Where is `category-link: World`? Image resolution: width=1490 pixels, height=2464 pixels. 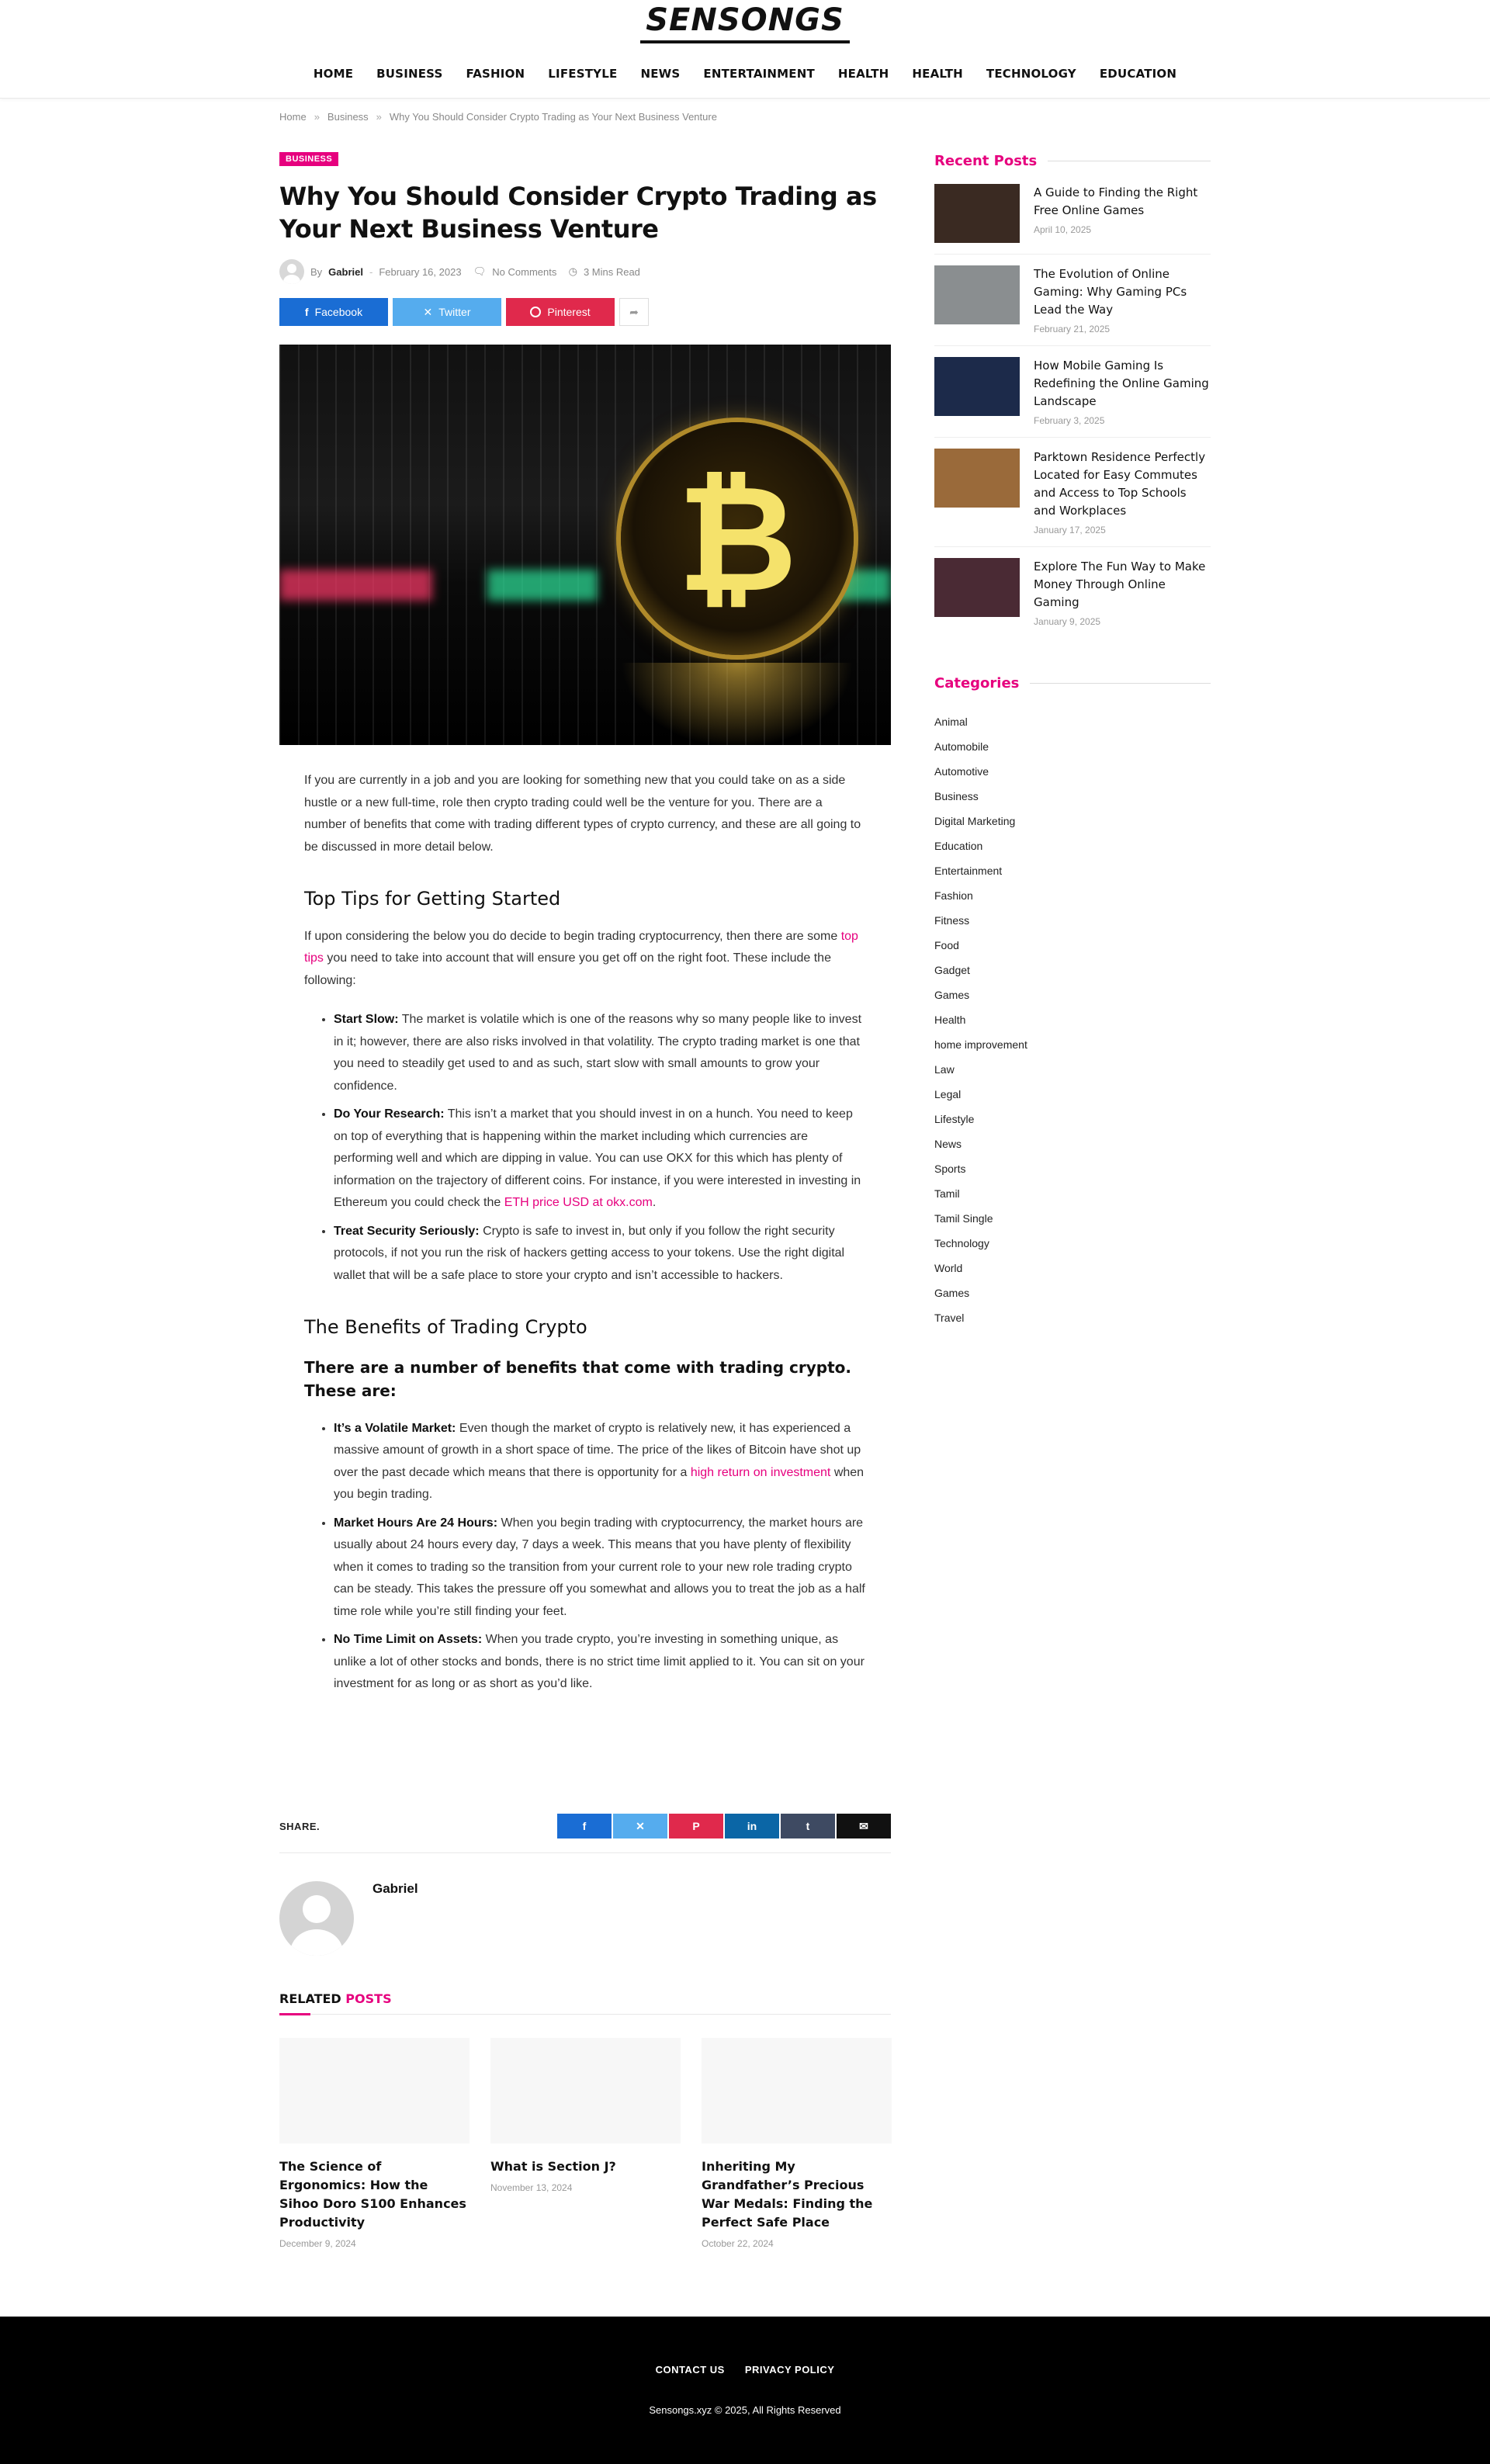 category-link: World is located at coordinates (1072, 1268).